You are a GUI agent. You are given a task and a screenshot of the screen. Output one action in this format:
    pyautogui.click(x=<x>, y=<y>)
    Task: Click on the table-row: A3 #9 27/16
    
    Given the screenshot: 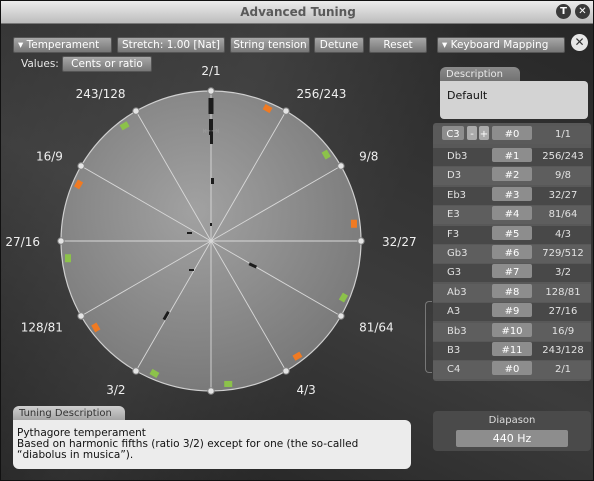 What is the action you would take?
    pyautogui.click(x=512, y=312)
    